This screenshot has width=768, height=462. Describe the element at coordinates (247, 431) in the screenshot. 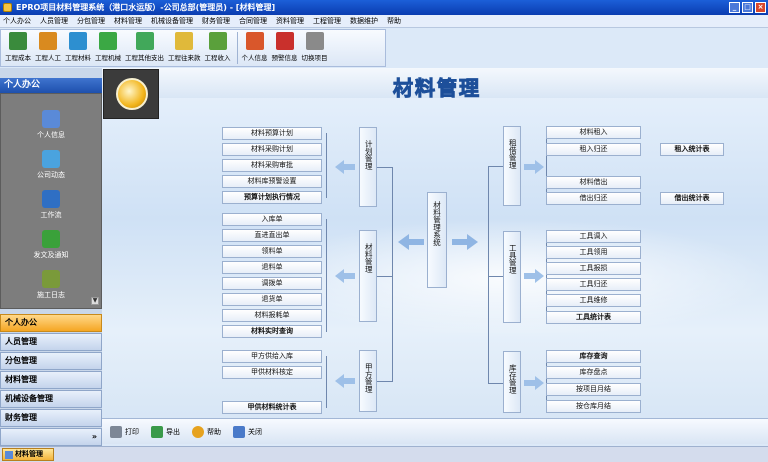

I see `close-button: 关闭` at that location.